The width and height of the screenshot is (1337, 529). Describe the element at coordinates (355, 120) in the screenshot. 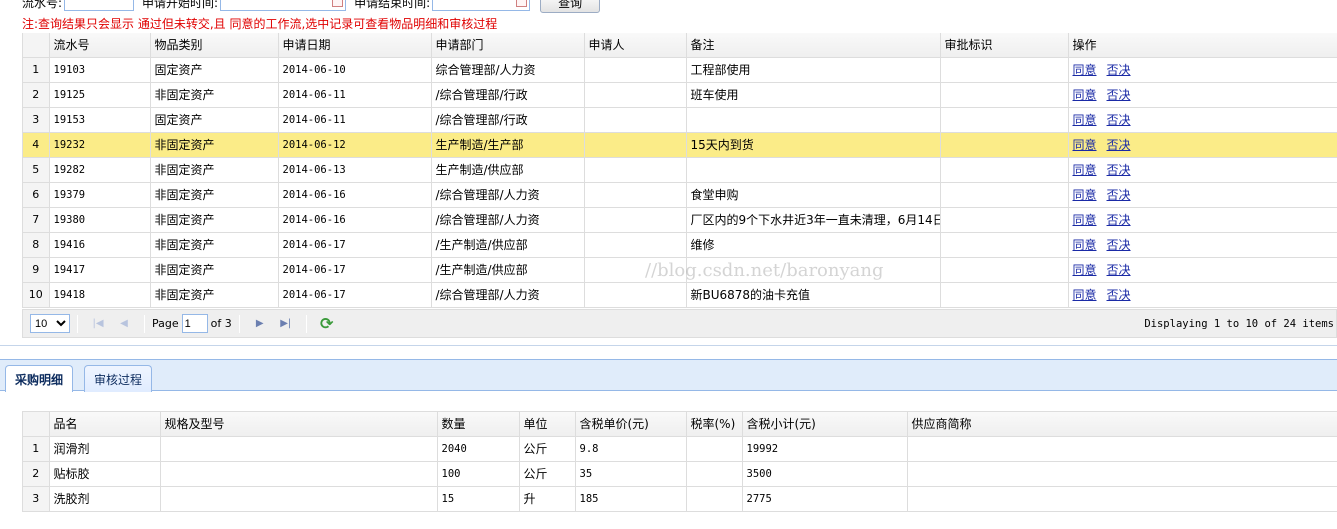

I see `date-cell: 2014-06-11` at that location.